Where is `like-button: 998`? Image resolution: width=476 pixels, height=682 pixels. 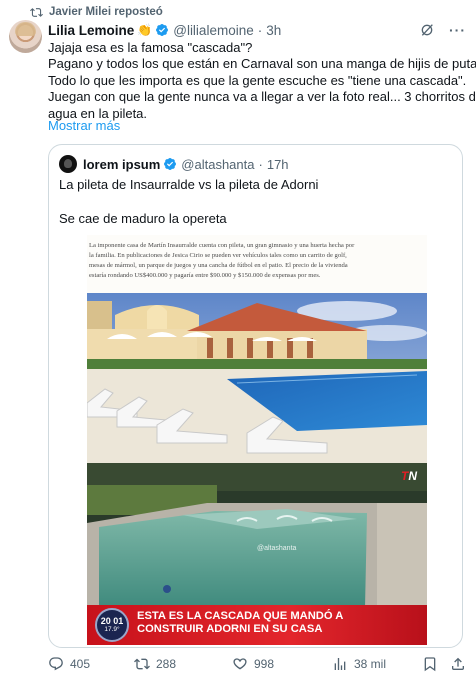 like-button: 998 is located at coordinates (282, 664).